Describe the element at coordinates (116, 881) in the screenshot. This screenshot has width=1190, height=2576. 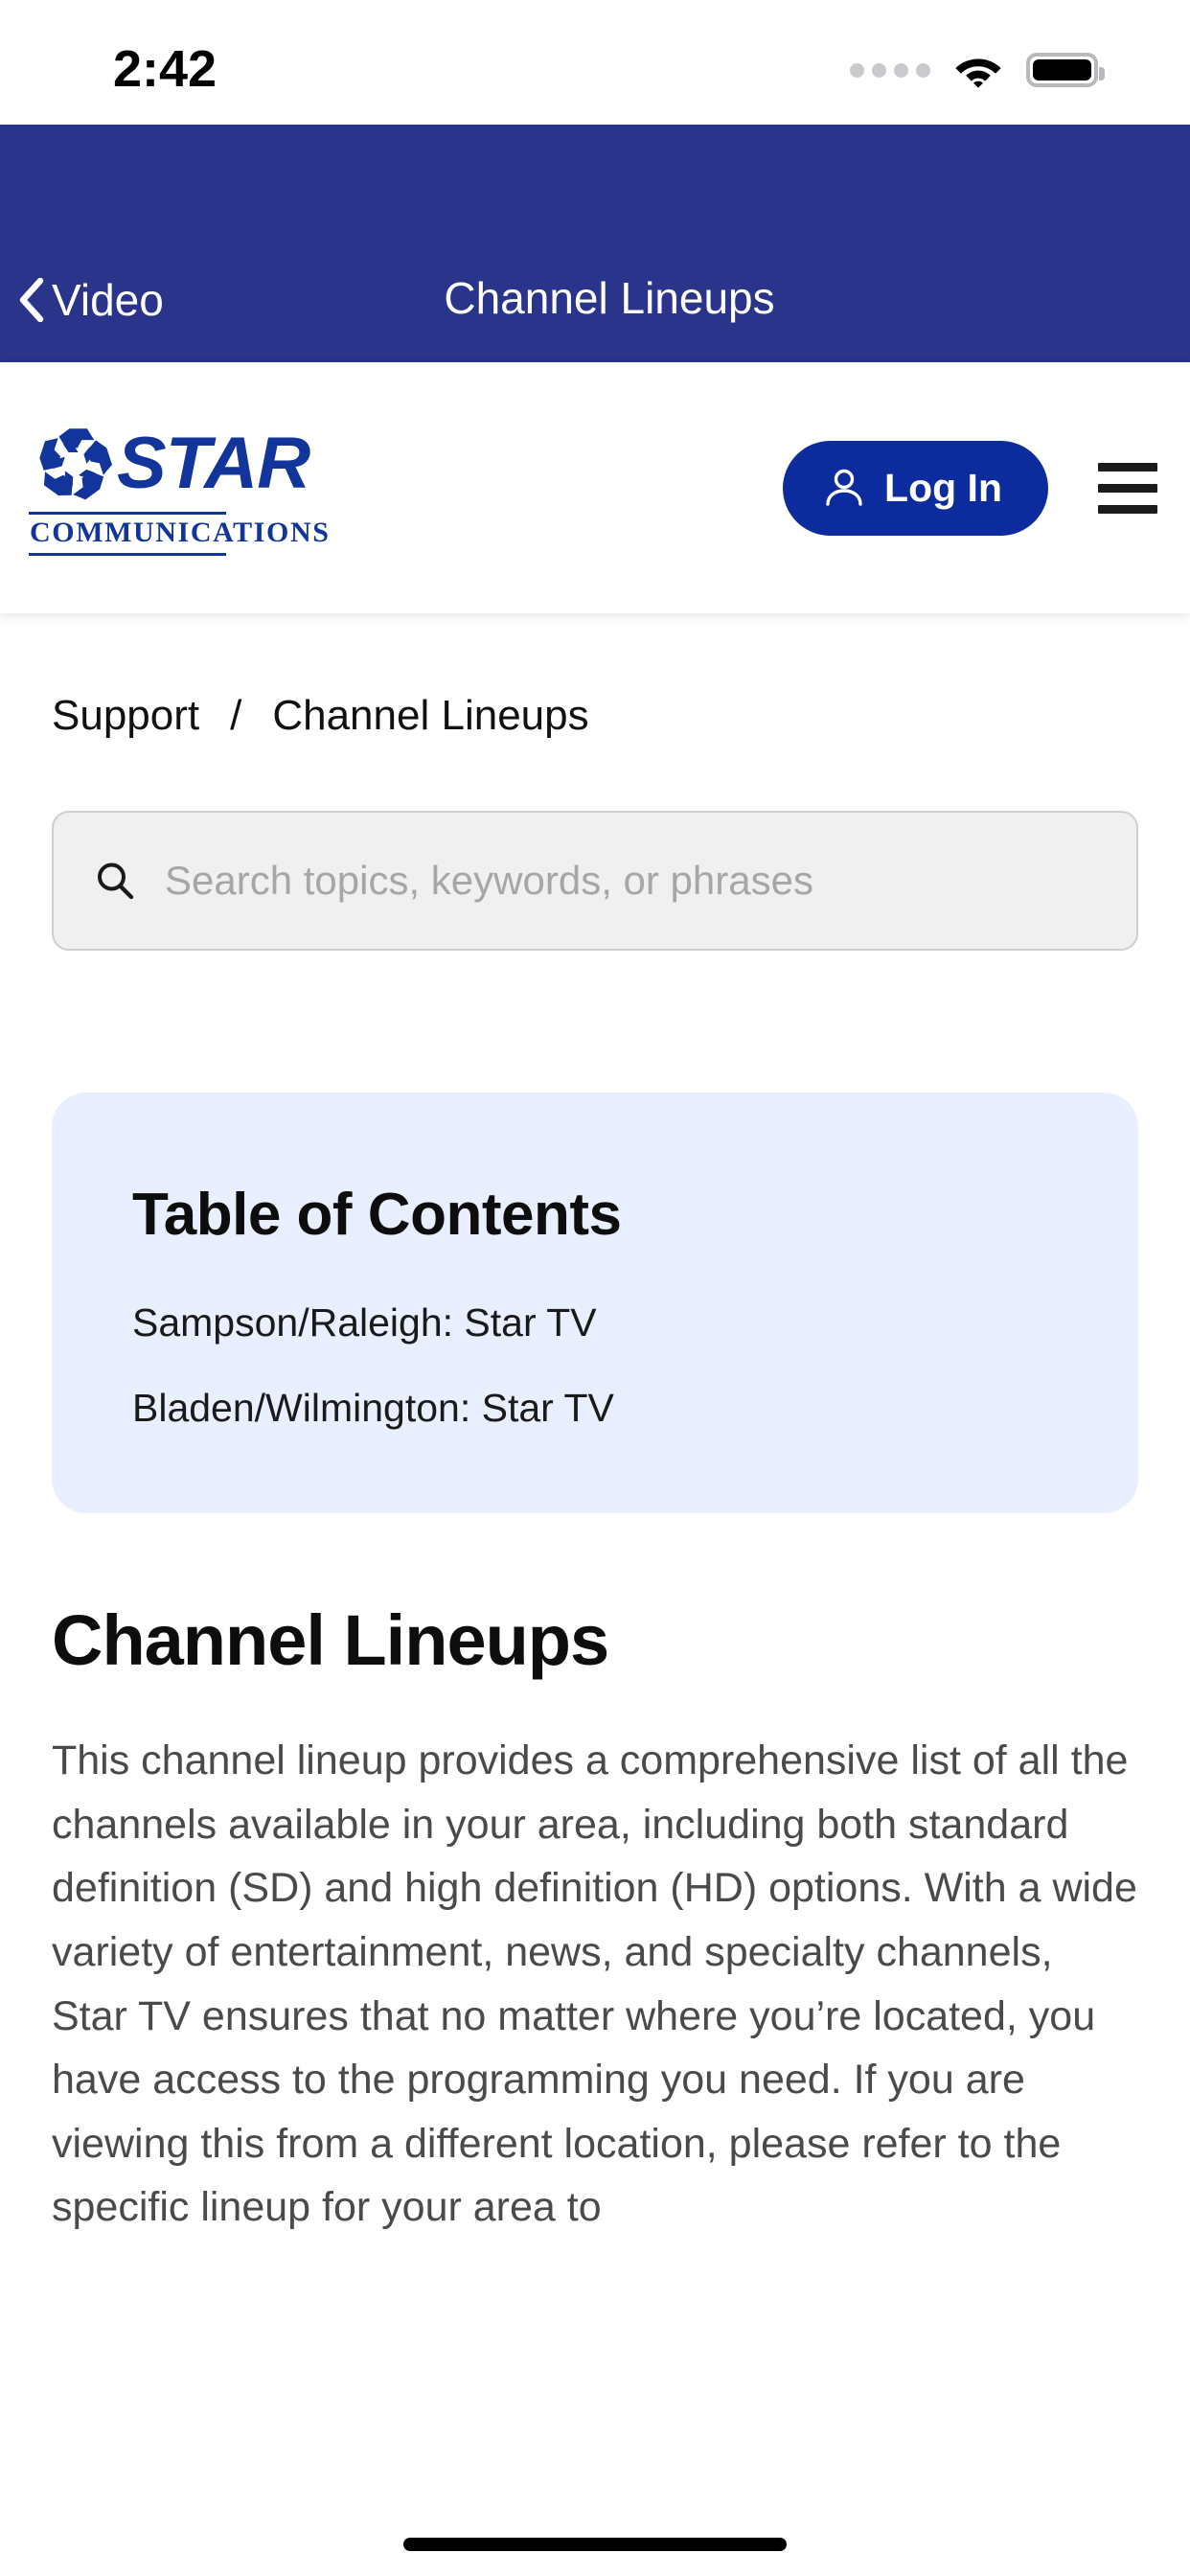
I see `search-icon` at that location.